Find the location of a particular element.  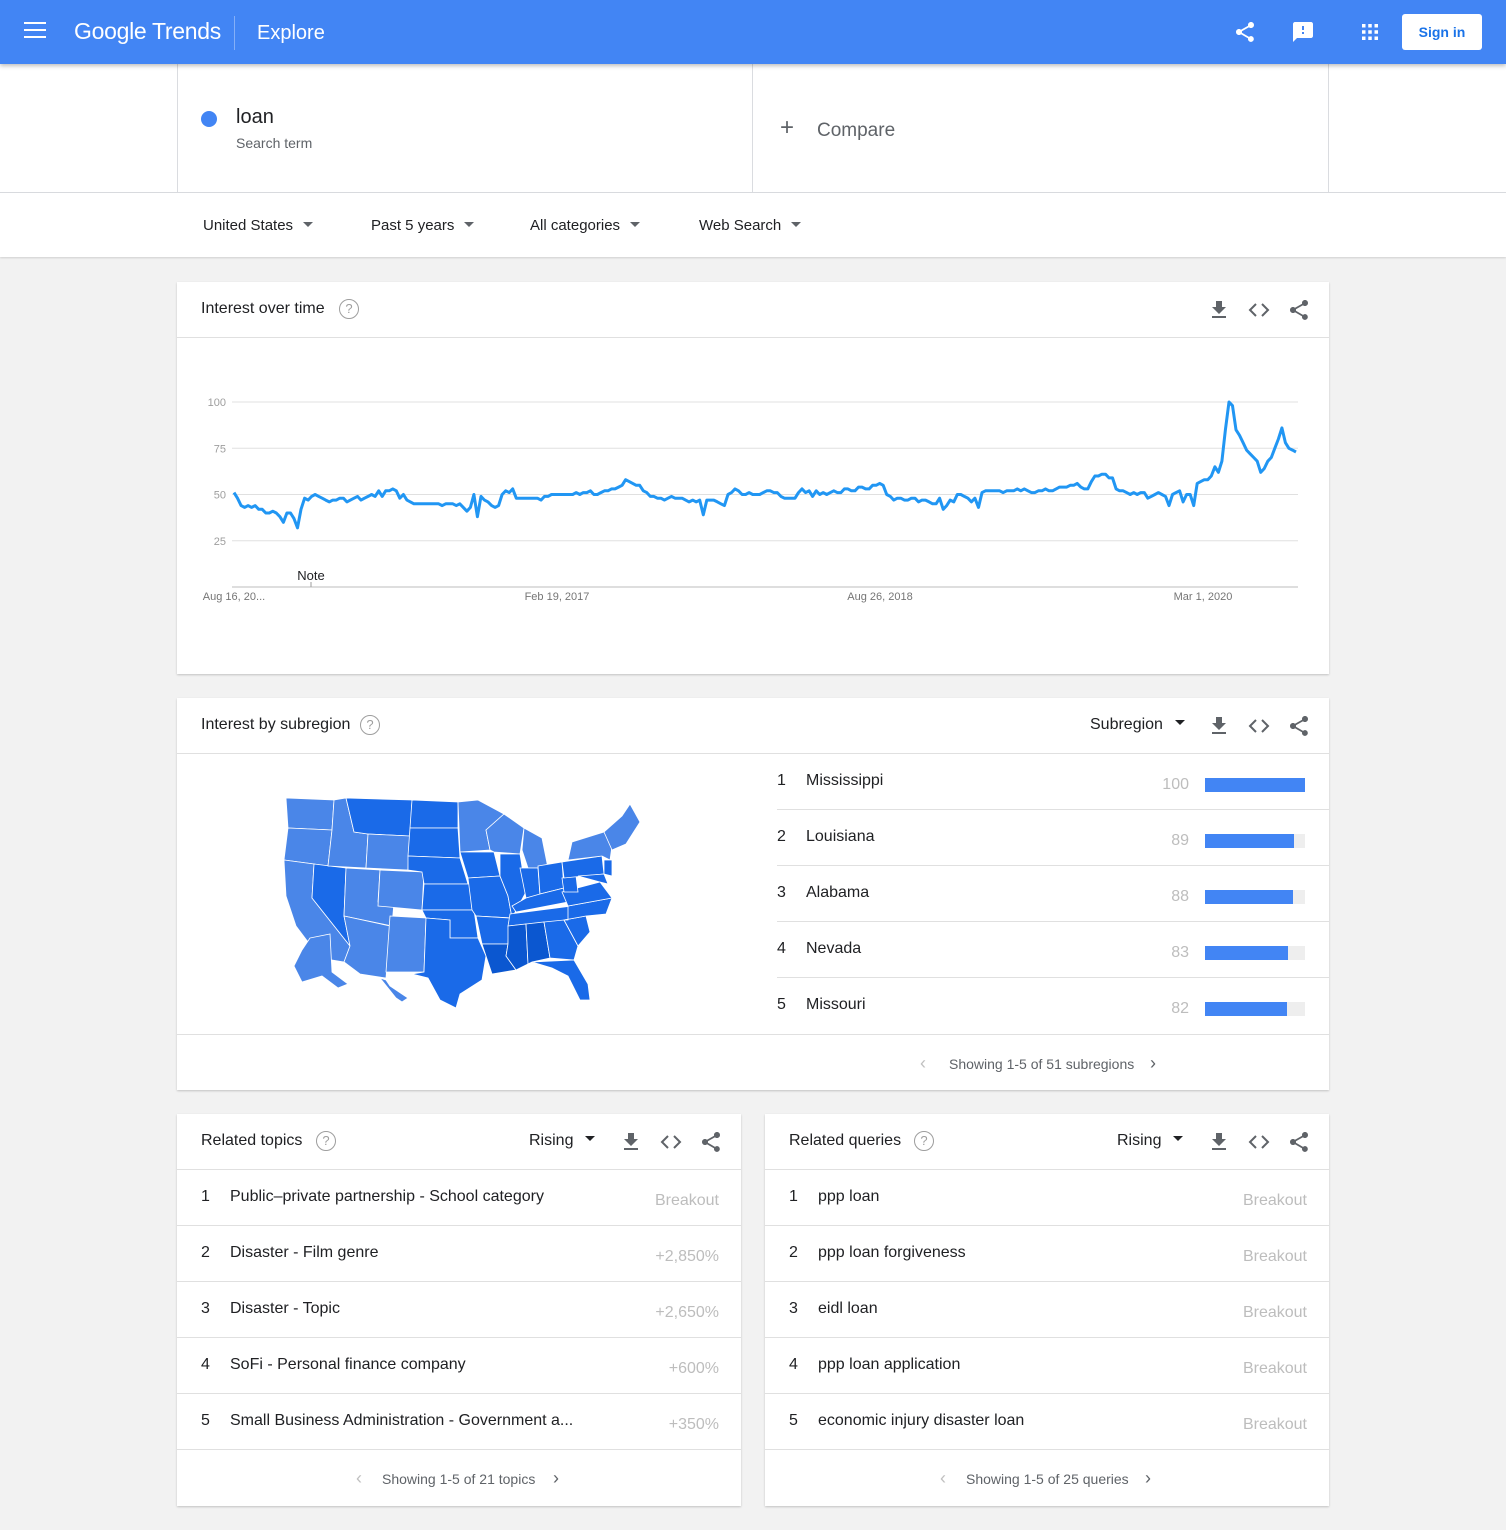

series-line-loan is located at coordinates (764, 465).